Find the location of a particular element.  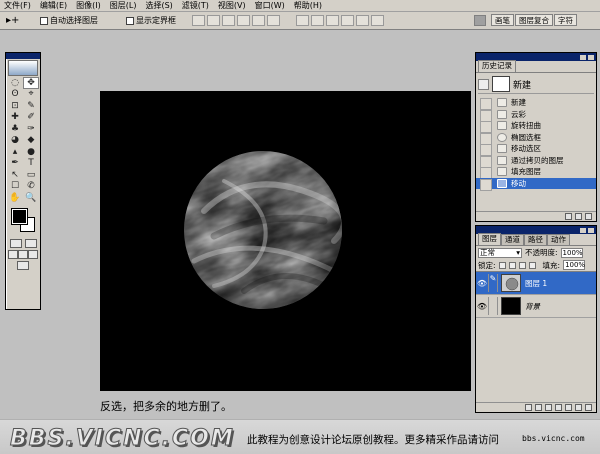

close-icon is located at coordinates (591, 57).